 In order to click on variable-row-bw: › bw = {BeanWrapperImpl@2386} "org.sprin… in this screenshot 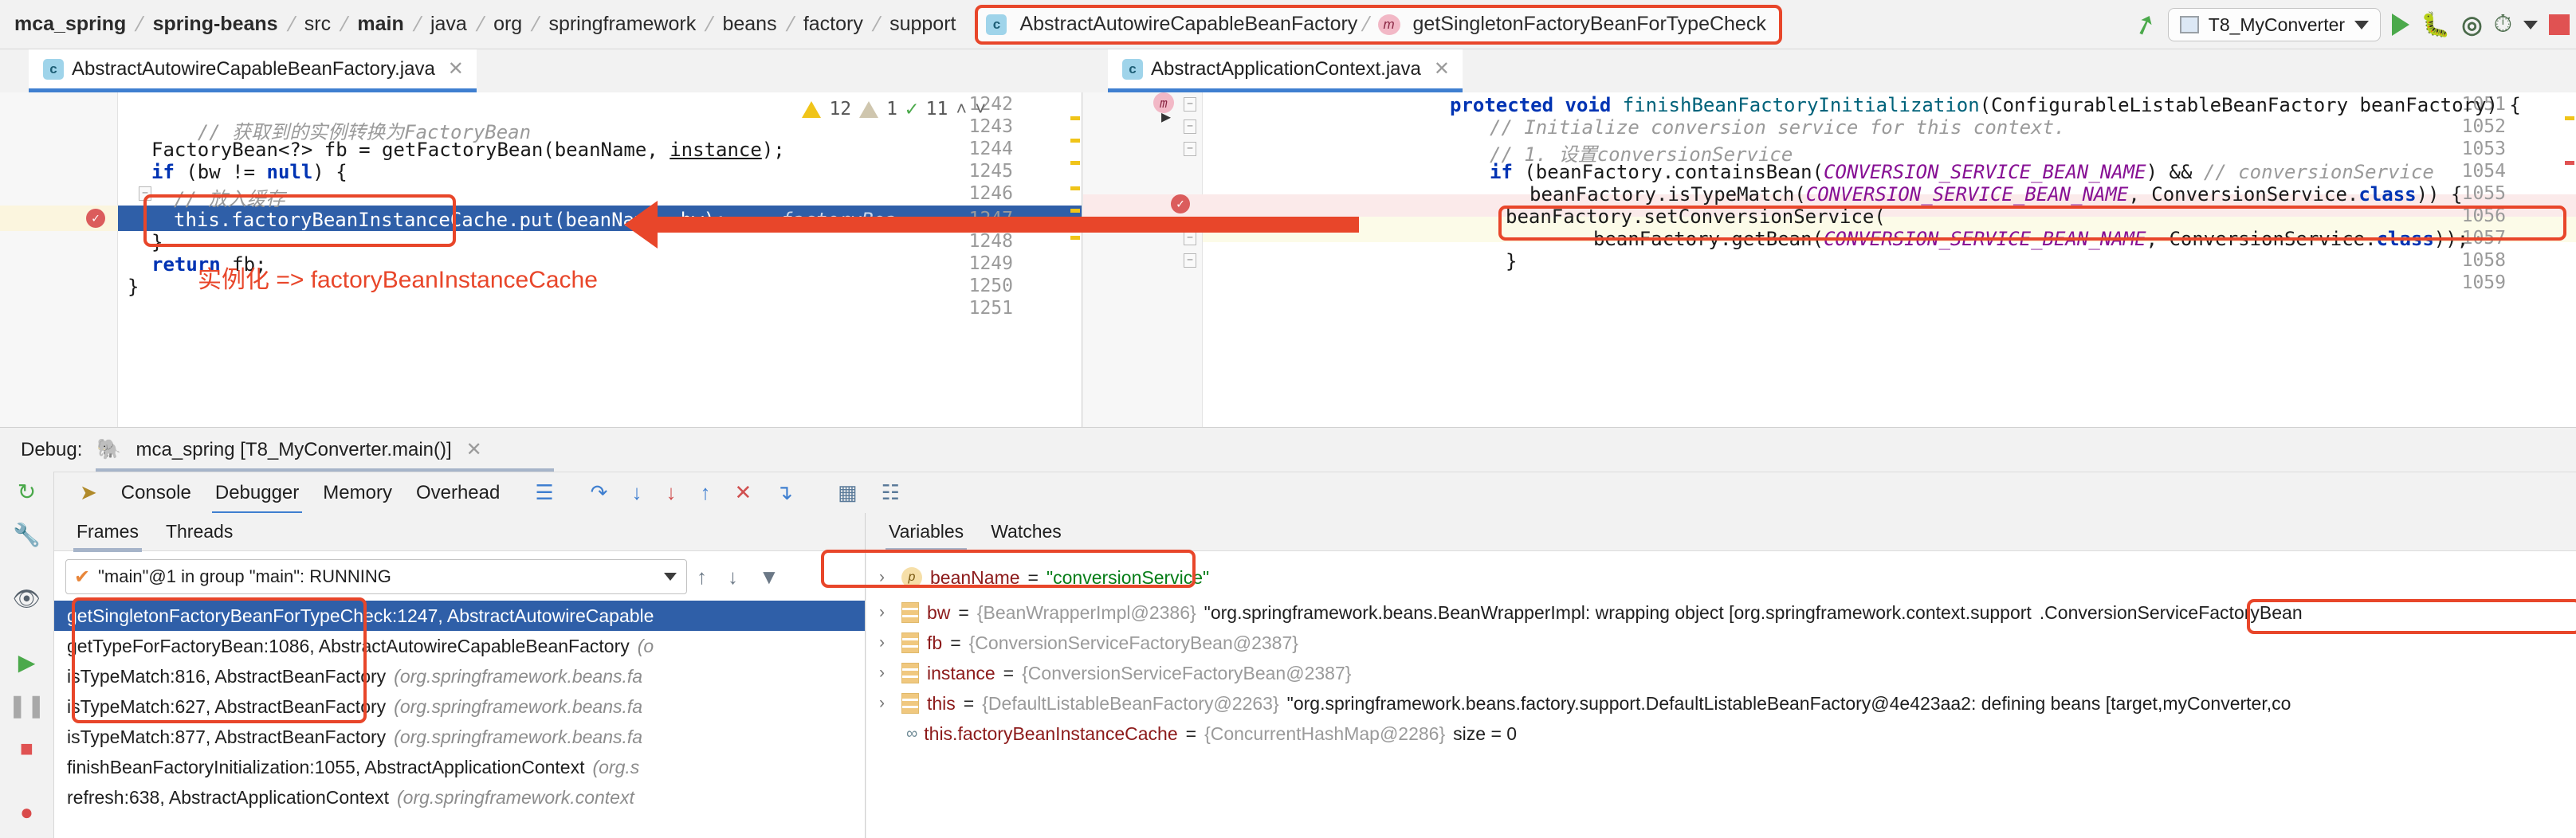, I will do `click(1721, 612)`.